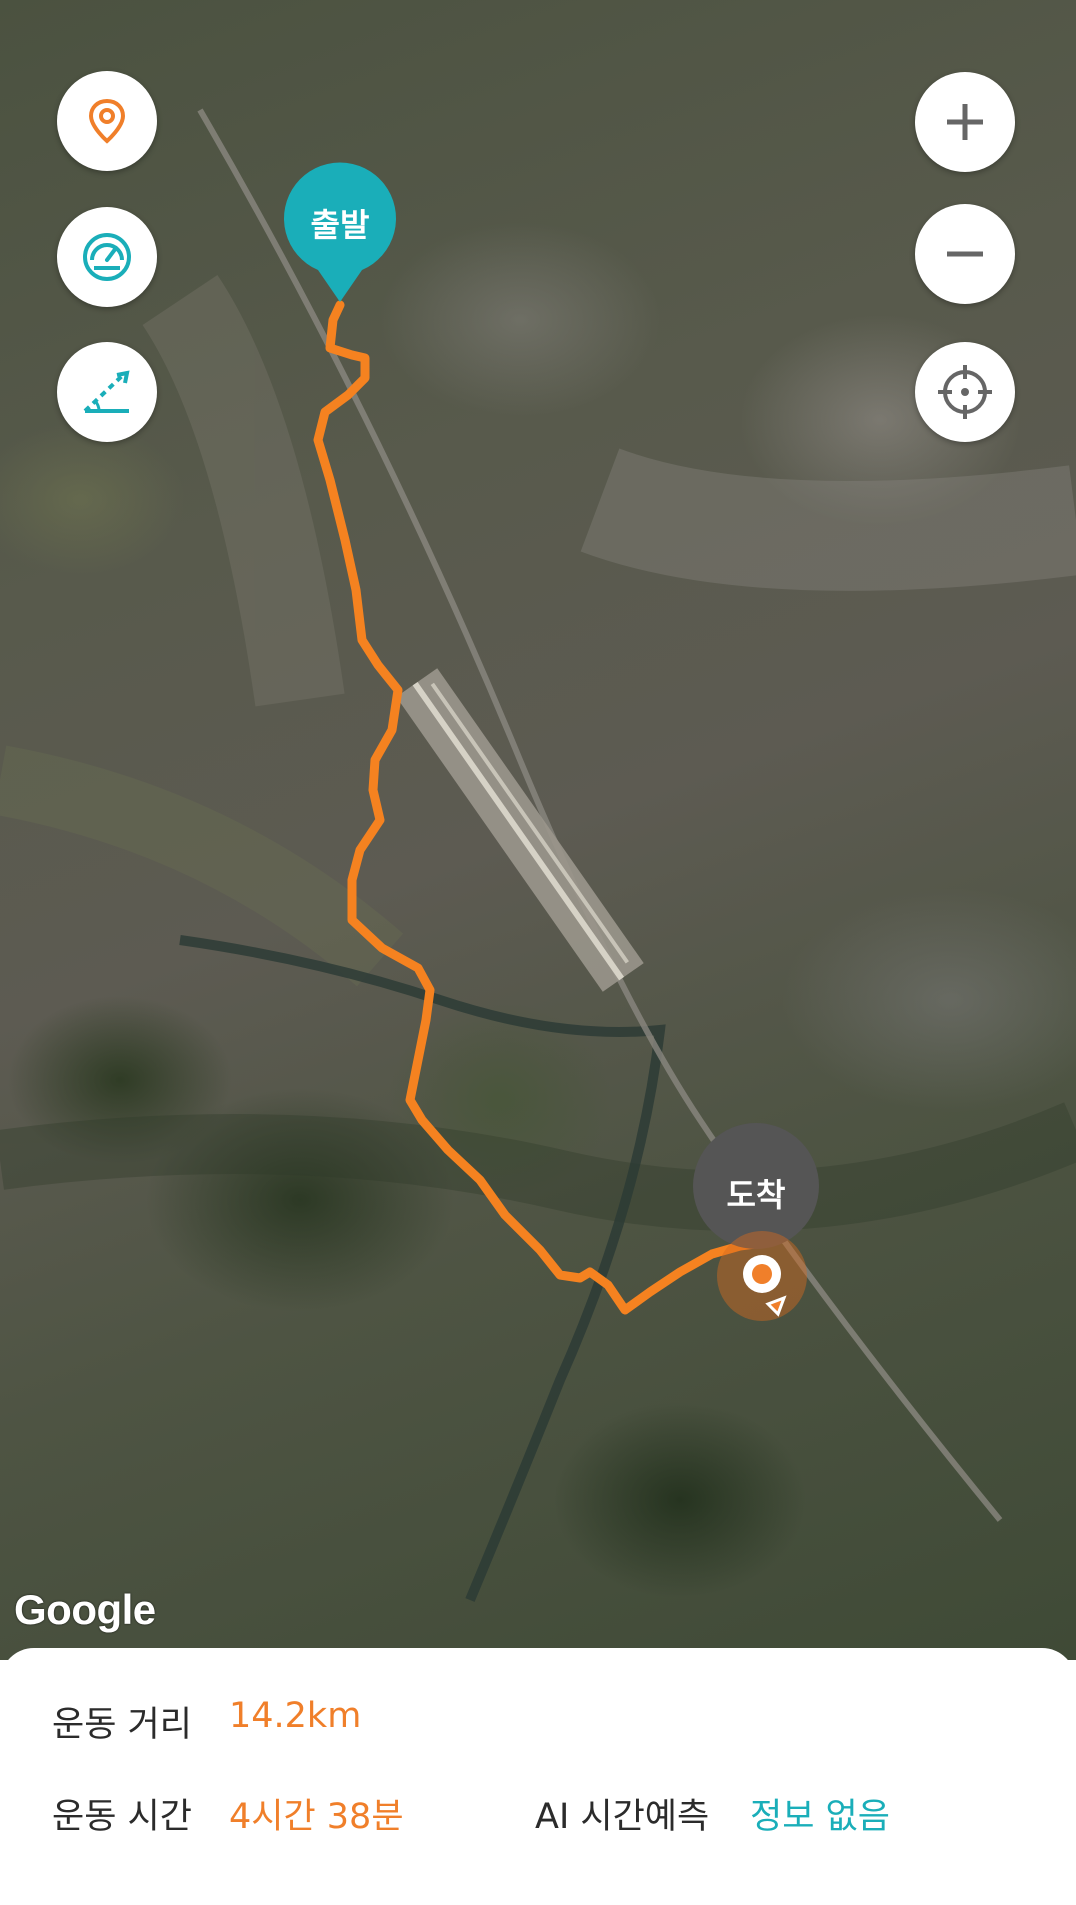  I want to click on location-pin-icon, so click(107, 121).